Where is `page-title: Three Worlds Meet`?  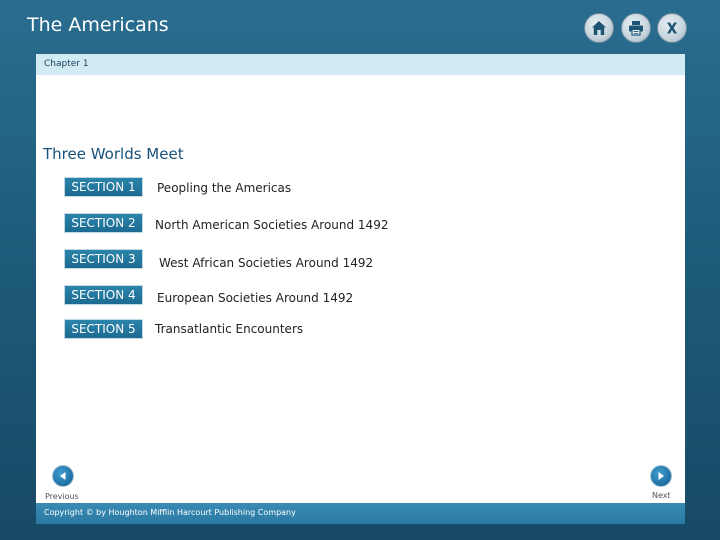
page-title: Three Worlds Meet is located at coordinates (113, 154).